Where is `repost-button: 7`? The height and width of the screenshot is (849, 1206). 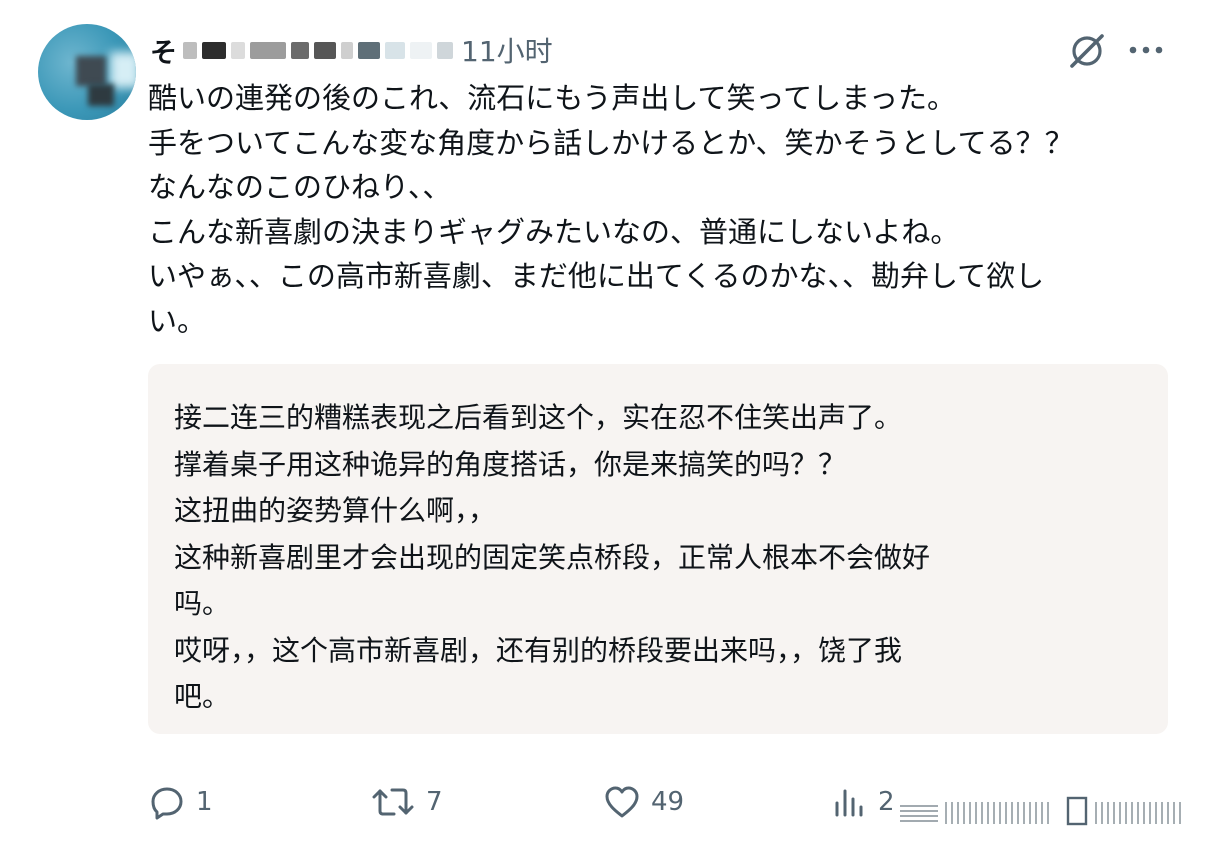
repost-button: 7 is located at coordinates (406, 802).